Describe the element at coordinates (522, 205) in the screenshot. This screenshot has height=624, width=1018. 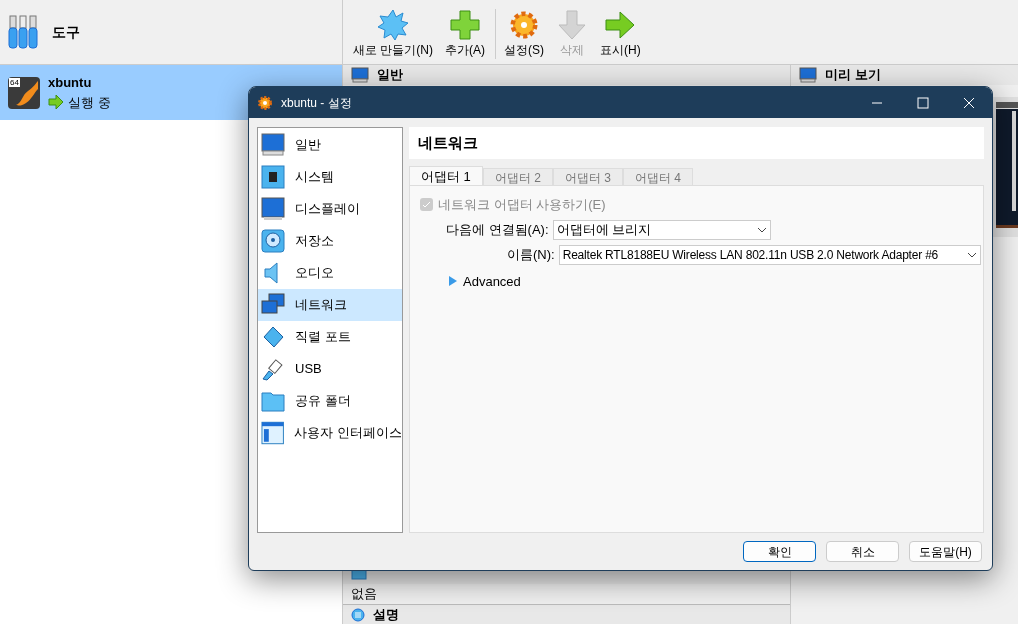
I see `checkbox-label: 네트워크 어댑터 사용하기(E)` at that location.